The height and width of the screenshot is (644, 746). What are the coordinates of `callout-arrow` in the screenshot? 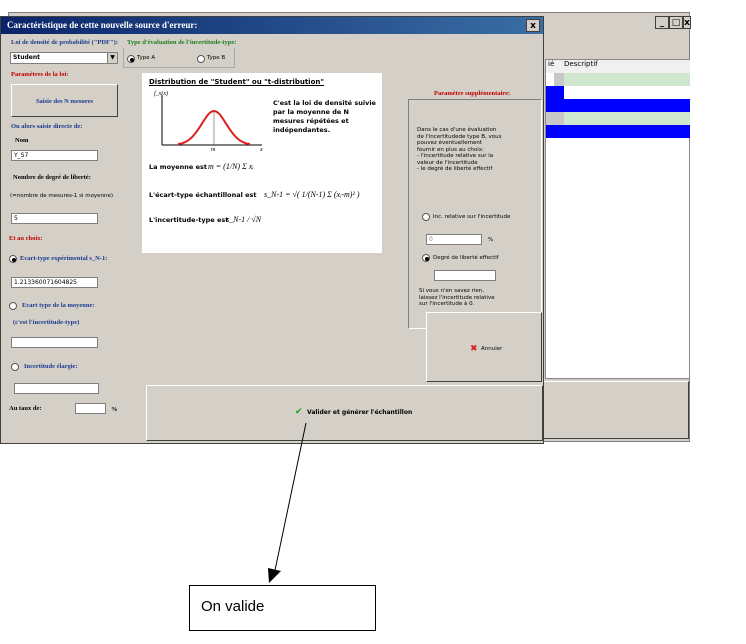 It's located at (287, 502).